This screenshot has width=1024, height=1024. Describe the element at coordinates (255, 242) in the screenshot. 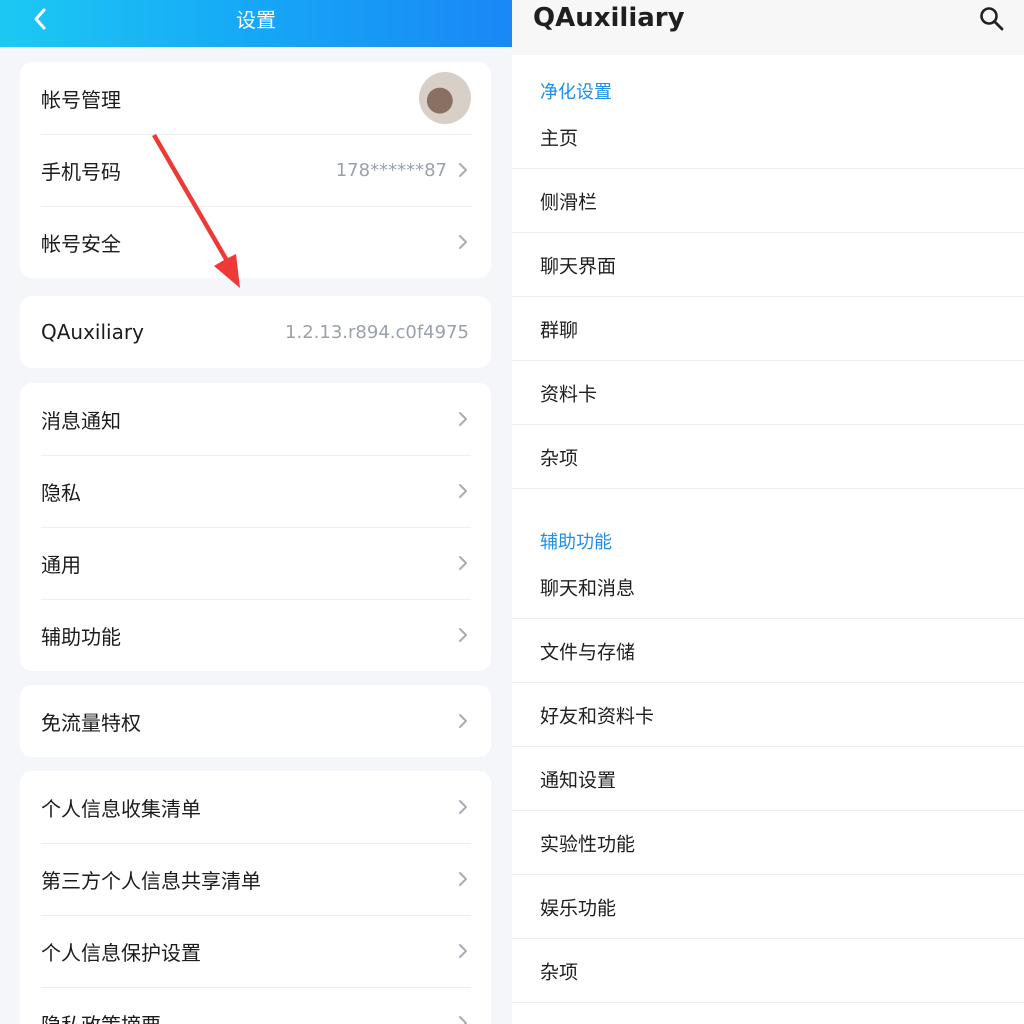

I see `account-security-row: 帐号安全` at that location.